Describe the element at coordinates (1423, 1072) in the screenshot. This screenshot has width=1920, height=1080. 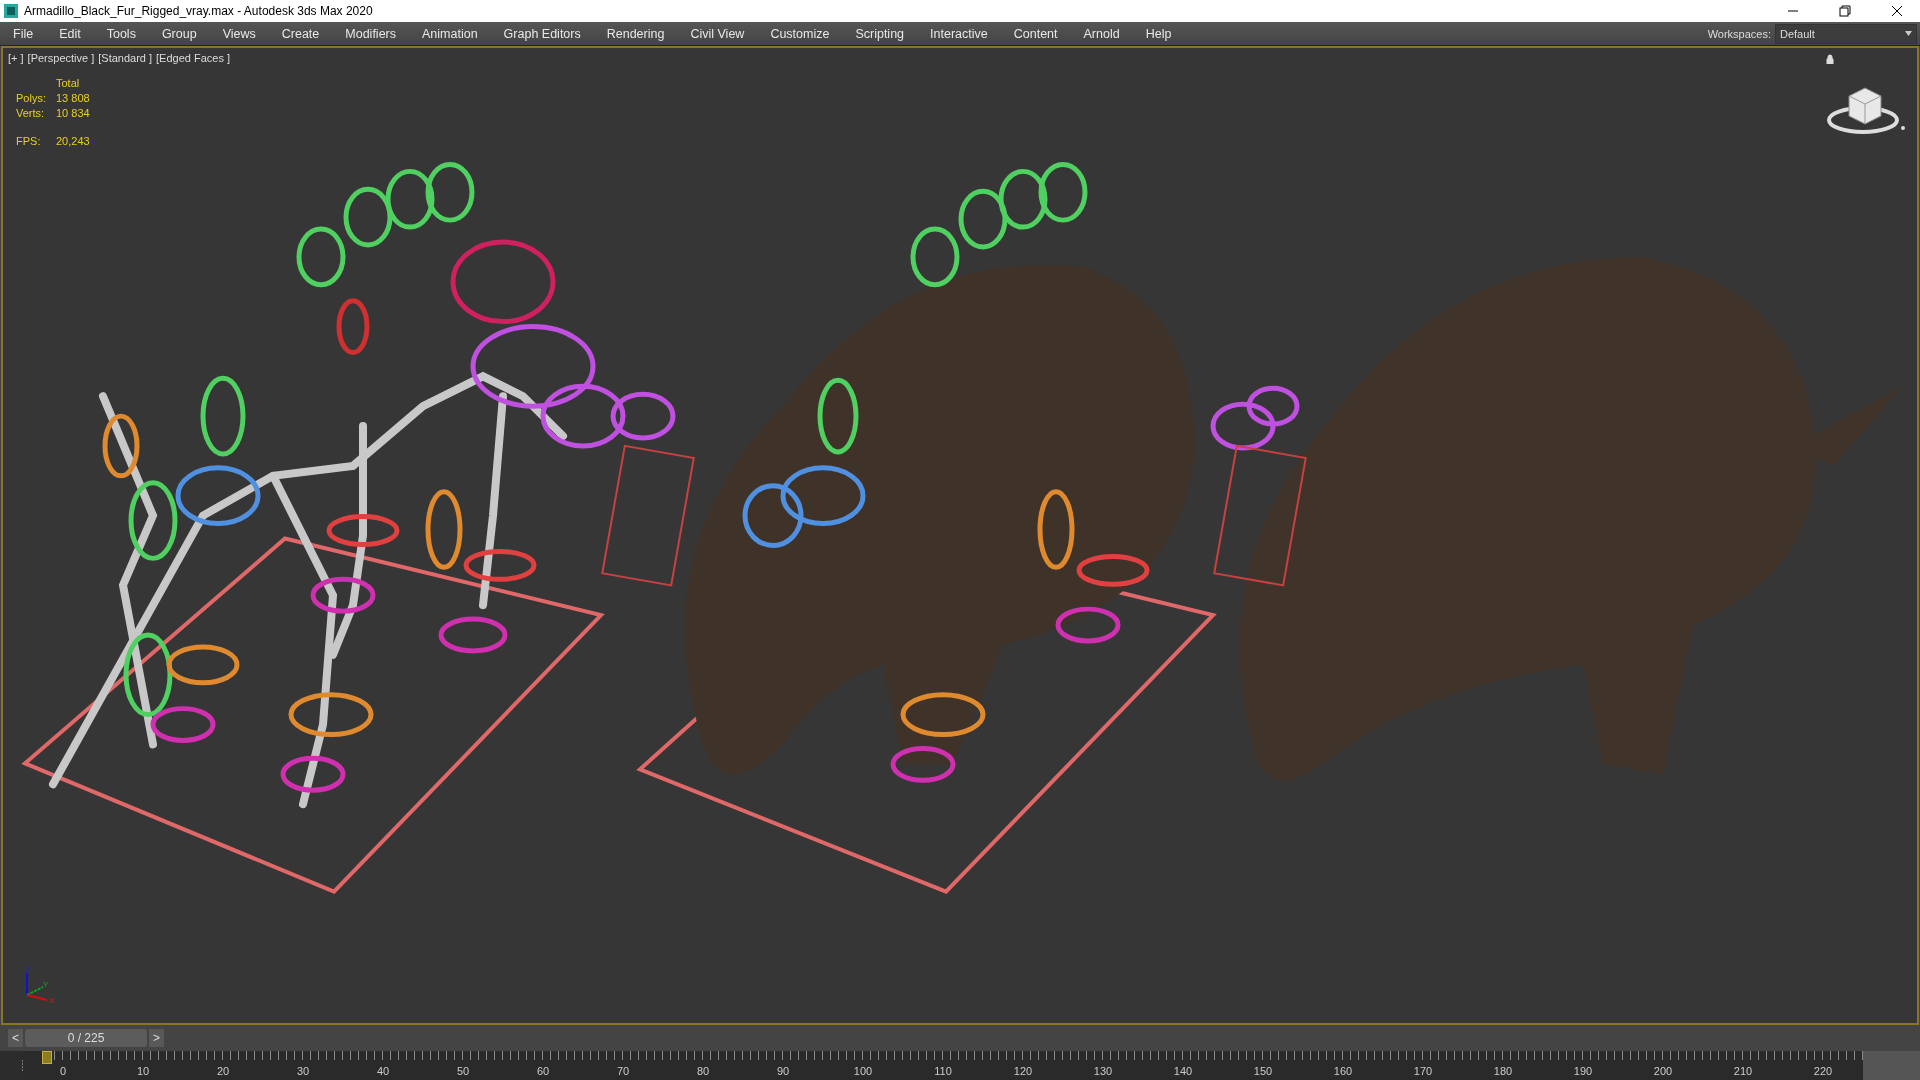
I see `frame-number: 170` at that location.